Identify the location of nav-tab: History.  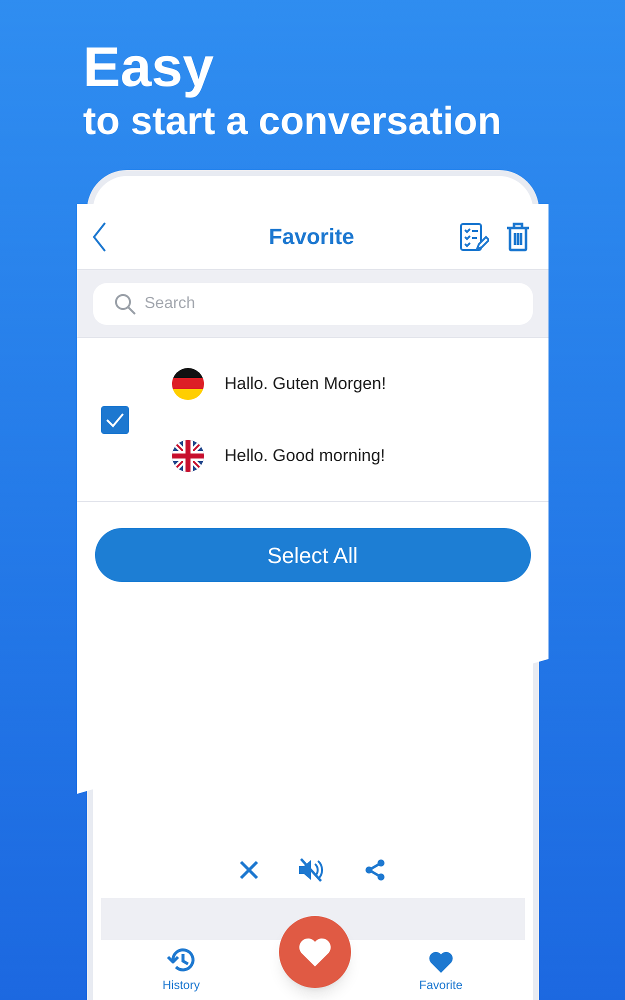
(181, 970).